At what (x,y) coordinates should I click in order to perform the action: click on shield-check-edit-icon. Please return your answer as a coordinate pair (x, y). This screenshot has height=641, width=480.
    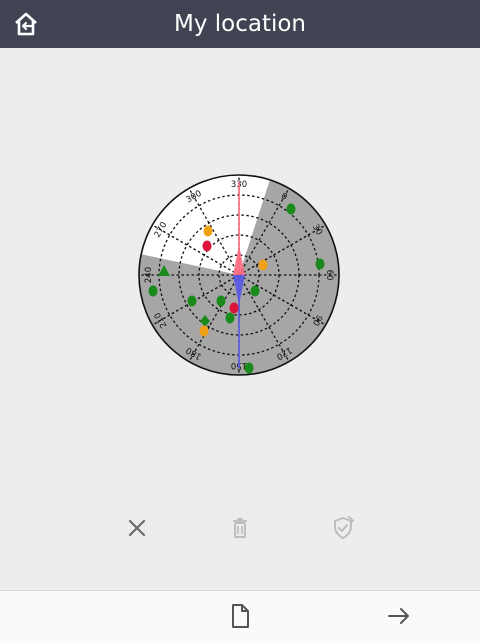
    Looking at the image, I should click on (344, 527).